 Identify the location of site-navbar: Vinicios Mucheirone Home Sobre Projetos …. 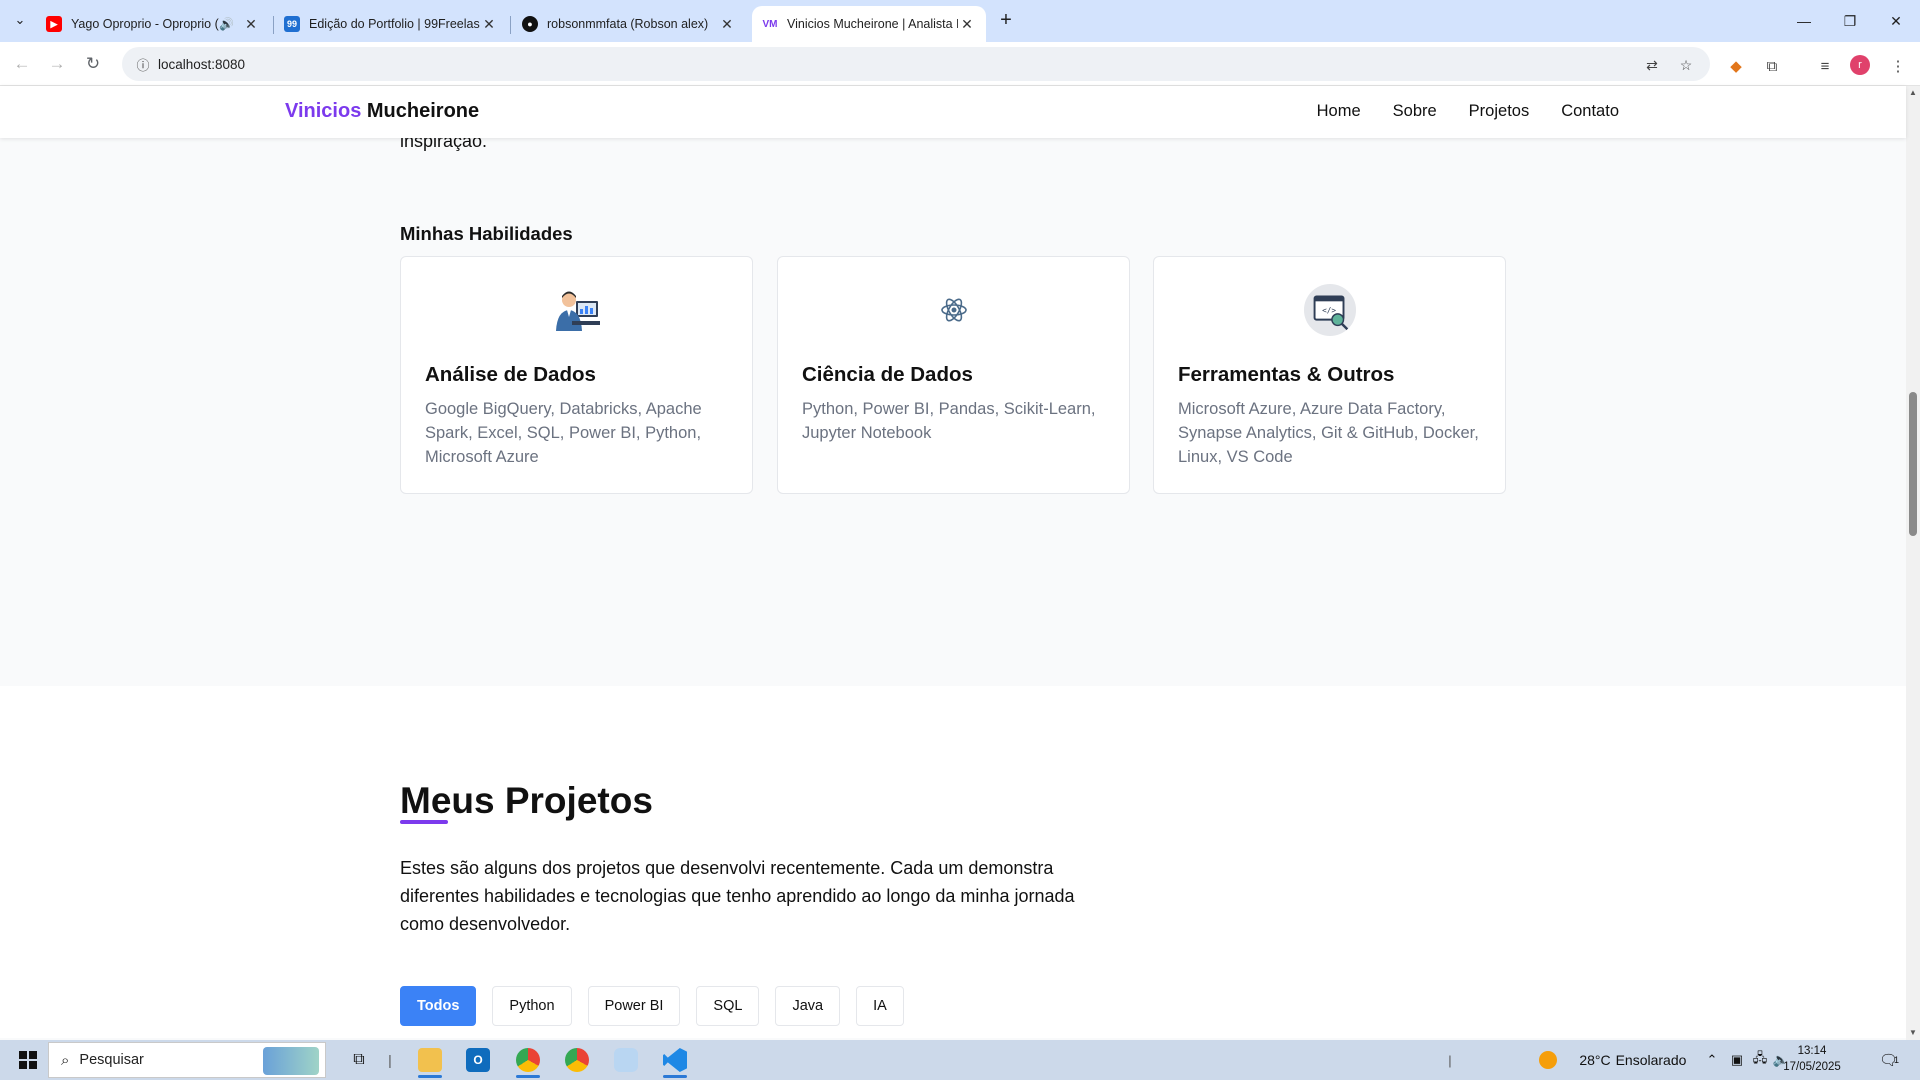
(953, 112).